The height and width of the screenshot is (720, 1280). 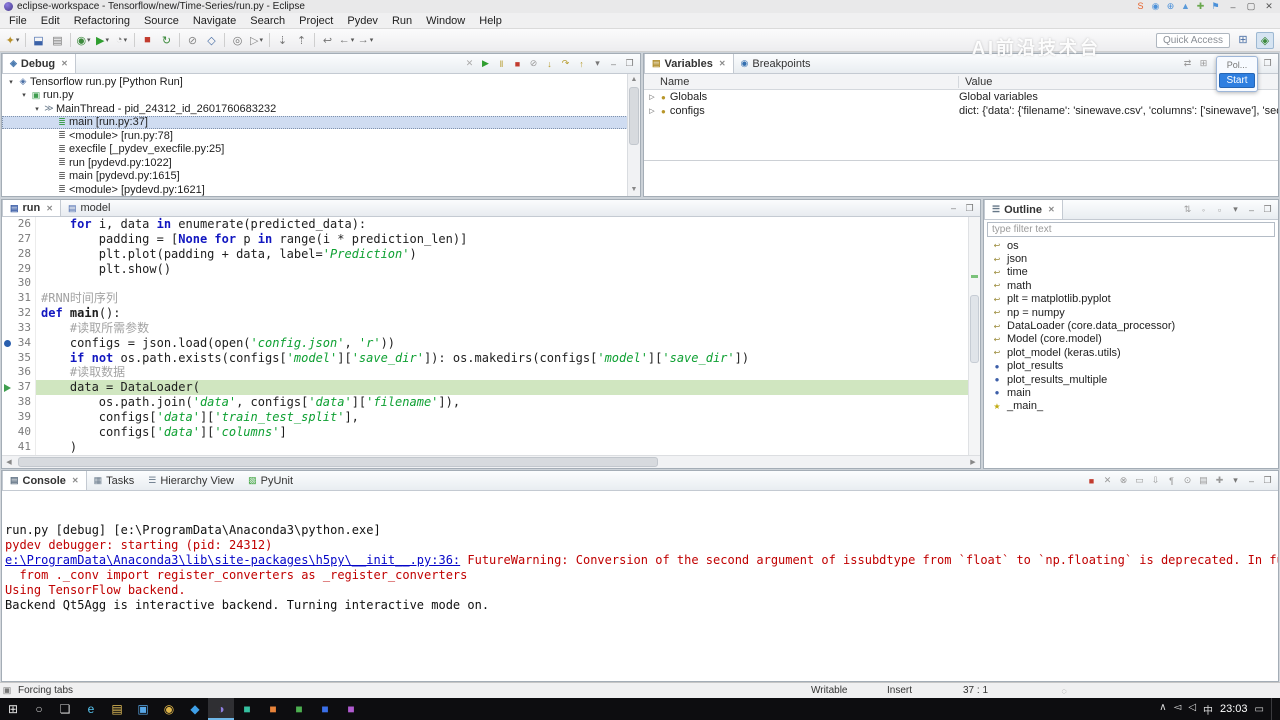 What do you see at coordinates (1265, 40) in the screenshot?
I see `perspective-debug-icon: ◈` at bounding box center [1265, 40].